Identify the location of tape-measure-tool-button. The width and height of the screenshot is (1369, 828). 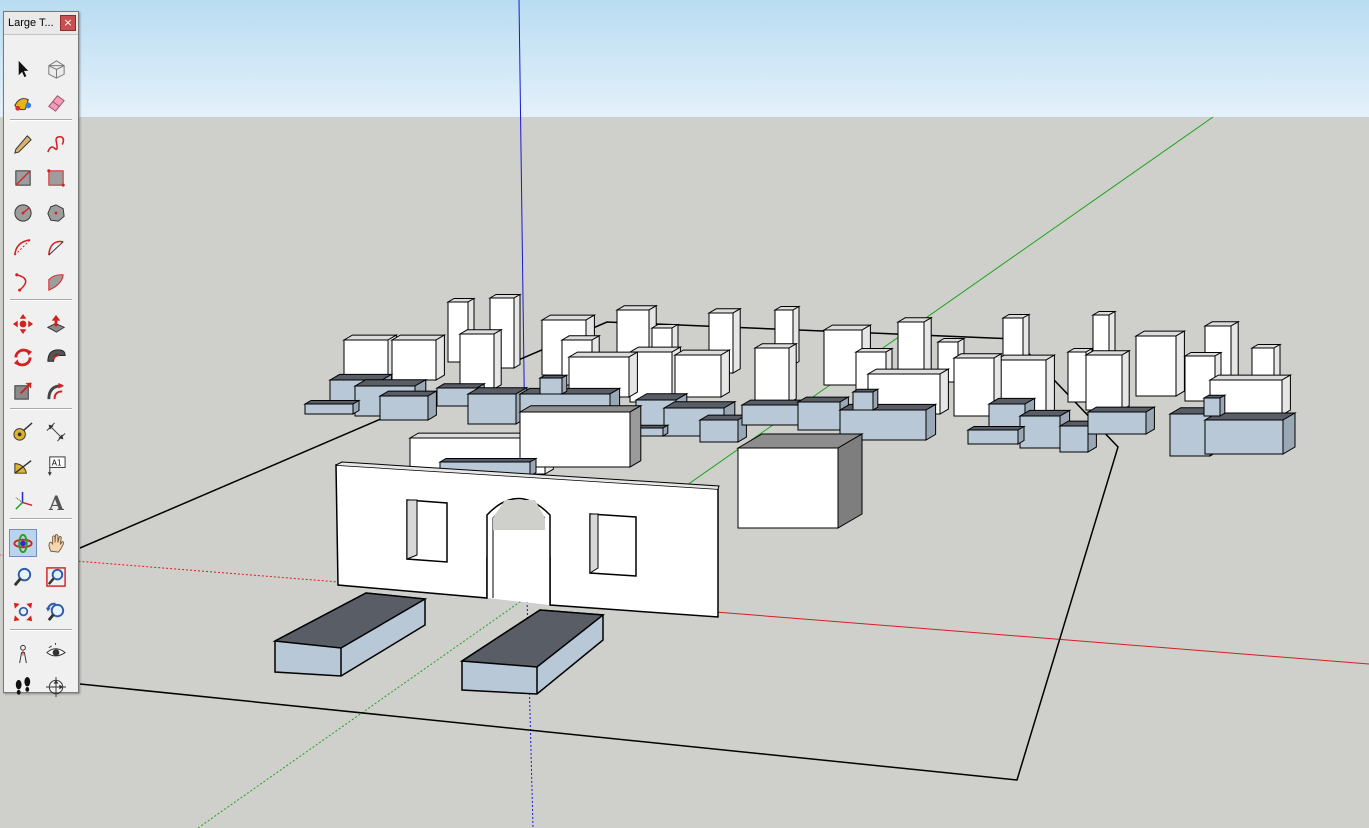
(23, 432).